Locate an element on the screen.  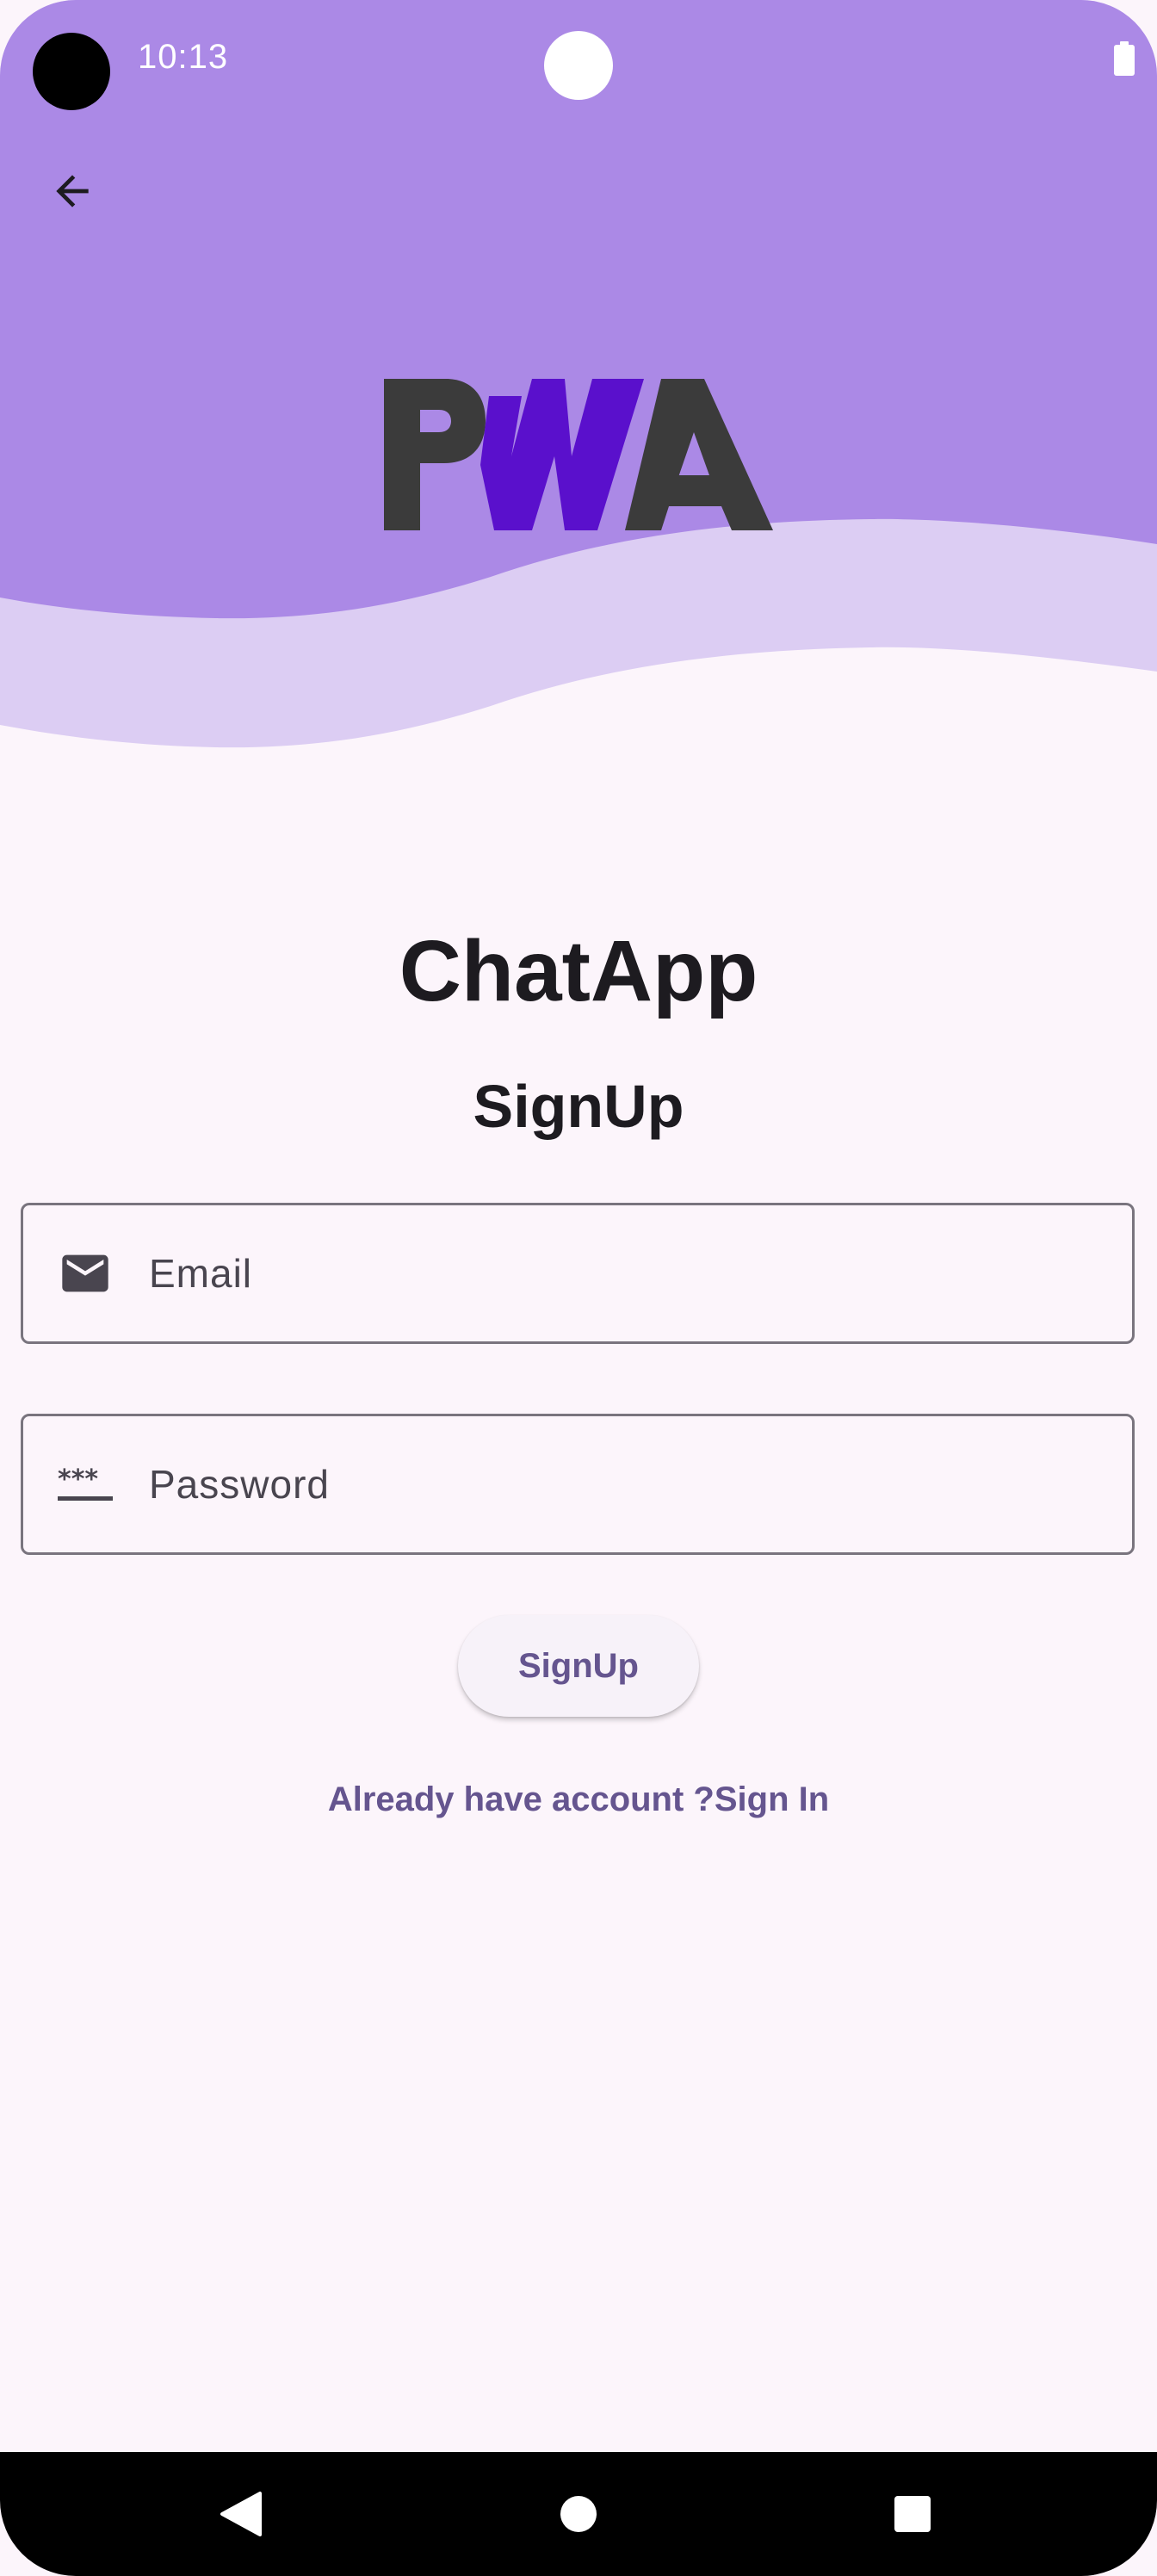
navigation-bar is located at coordinates (579, 2514).